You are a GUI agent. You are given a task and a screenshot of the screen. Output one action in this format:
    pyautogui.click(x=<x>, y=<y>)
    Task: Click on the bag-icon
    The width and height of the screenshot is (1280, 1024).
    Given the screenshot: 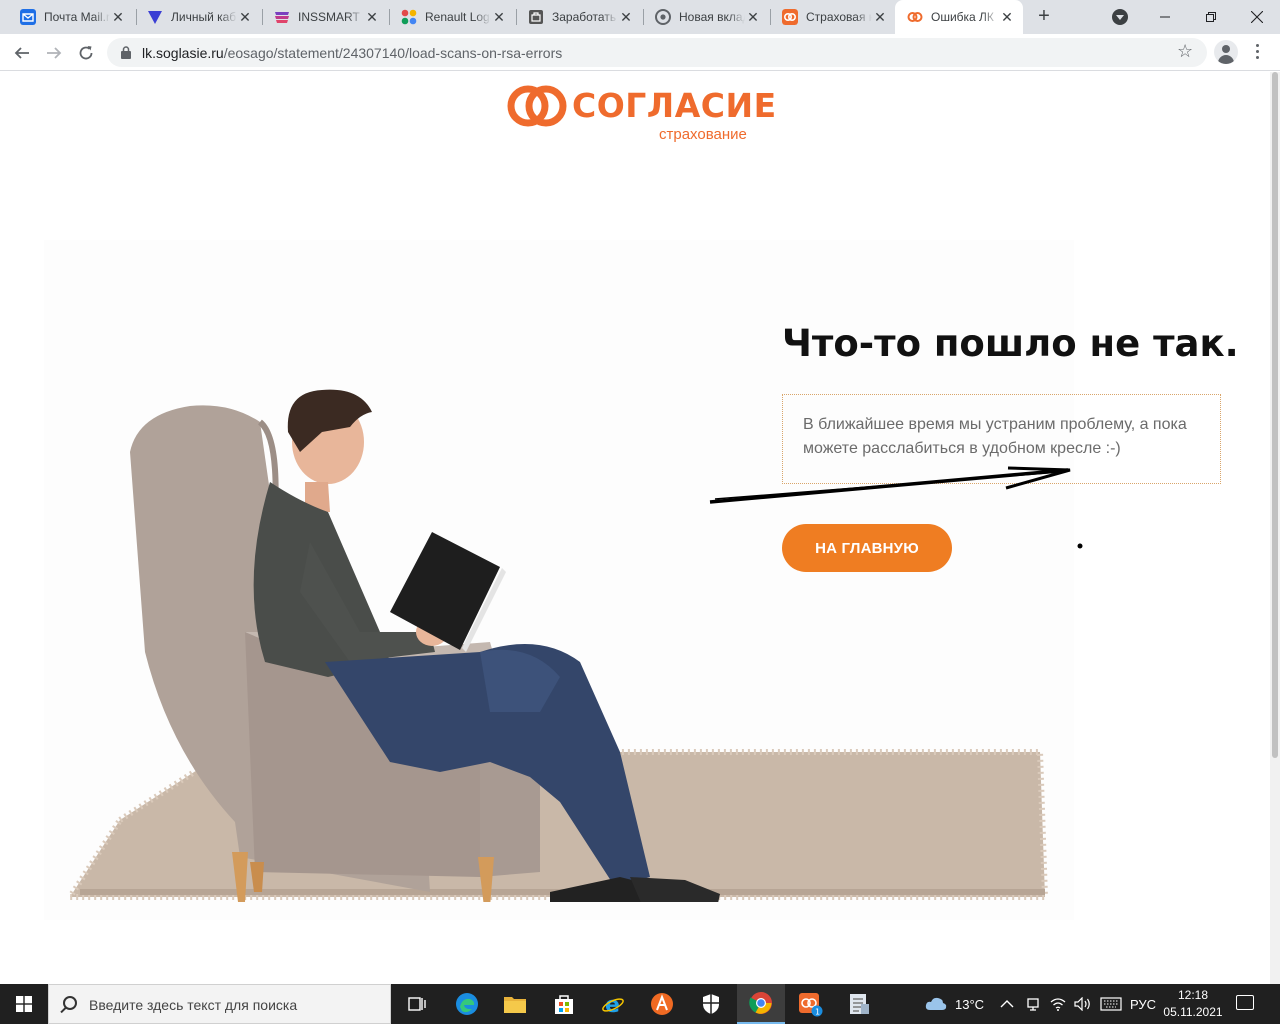 What is the action you would take?
    pyautogui.click(x=536, y=17)
    